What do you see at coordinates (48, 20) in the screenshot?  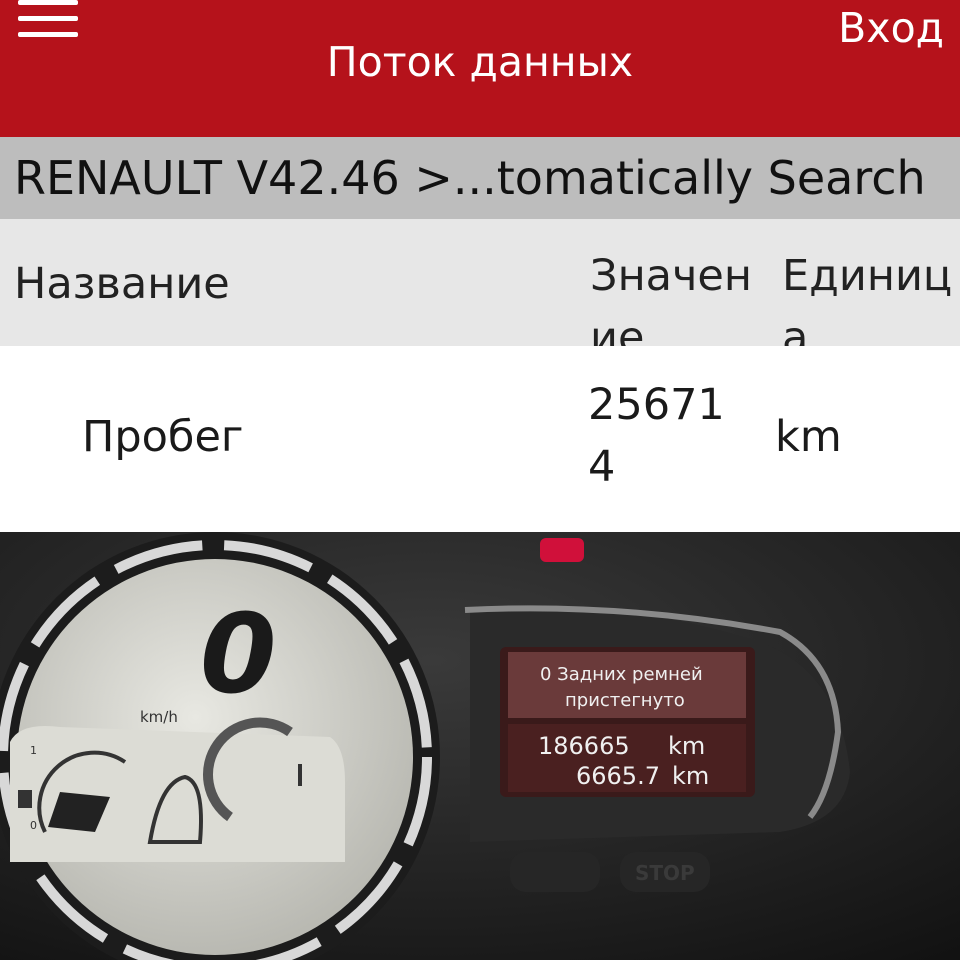 I see `menu-button` at bounding box center [48, 20].